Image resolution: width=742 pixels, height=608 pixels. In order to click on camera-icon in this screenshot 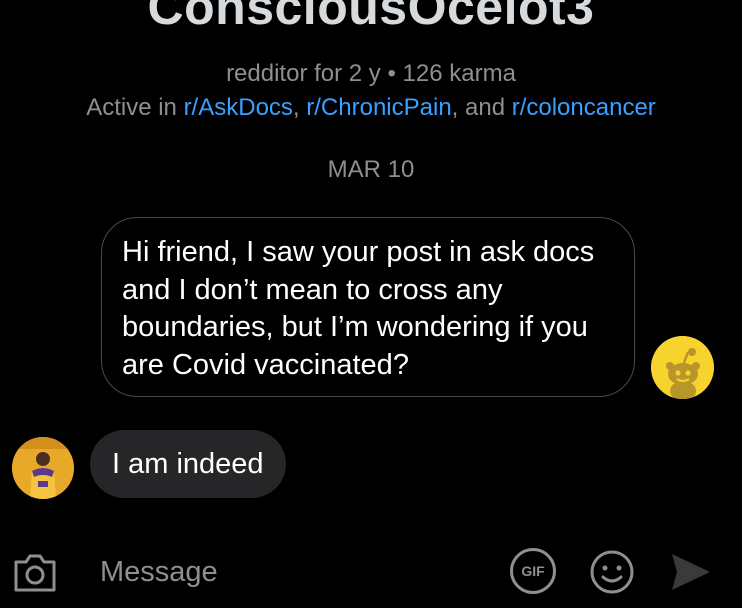, I will do `click(35, 572)`.